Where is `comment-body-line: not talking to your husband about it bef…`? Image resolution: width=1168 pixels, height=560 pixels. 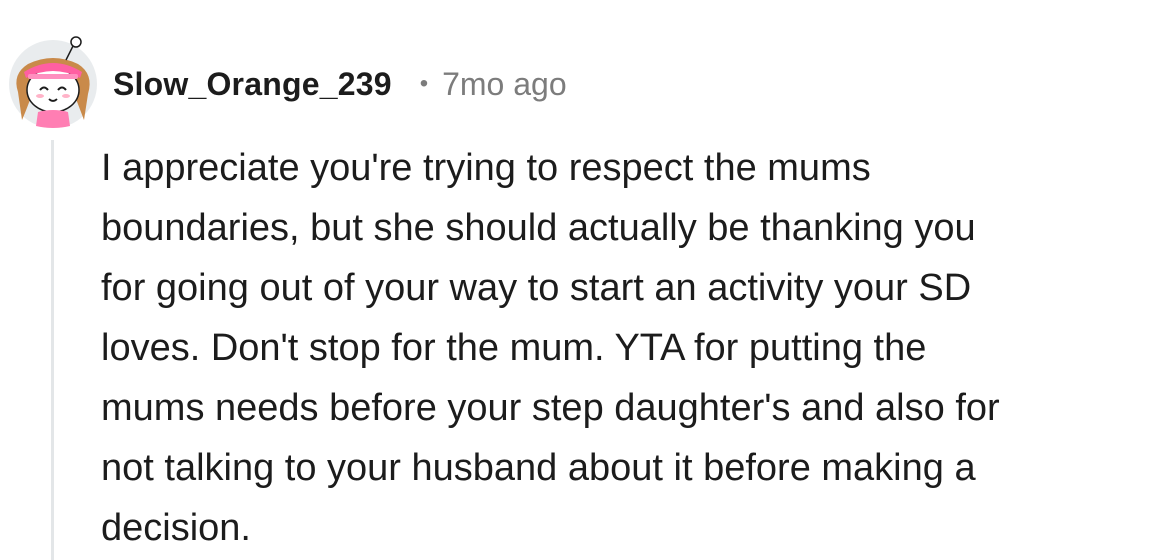
comment-body-line: not talking to your husband about it bef… is located at coordinates (538, 468).